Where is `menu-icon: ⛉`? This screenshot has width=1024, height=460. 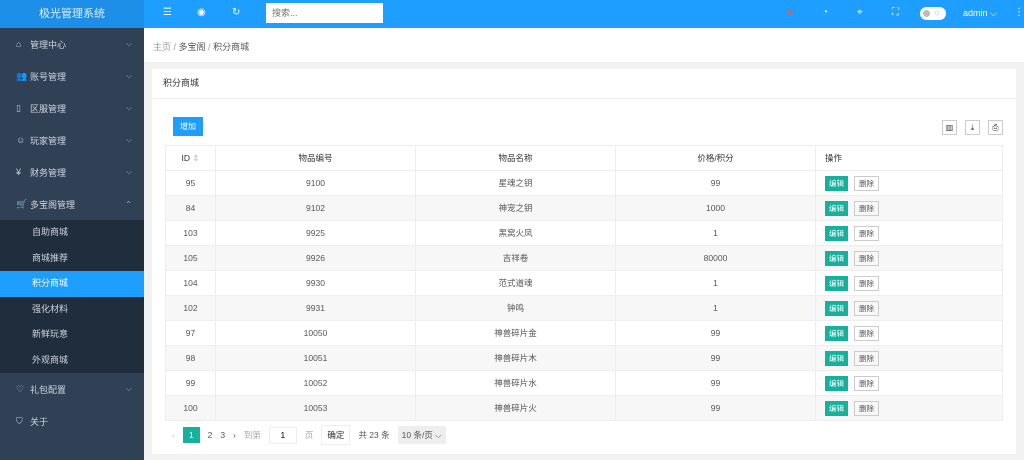 menu-icon: ⛉ is located at coordinates (19, 420).